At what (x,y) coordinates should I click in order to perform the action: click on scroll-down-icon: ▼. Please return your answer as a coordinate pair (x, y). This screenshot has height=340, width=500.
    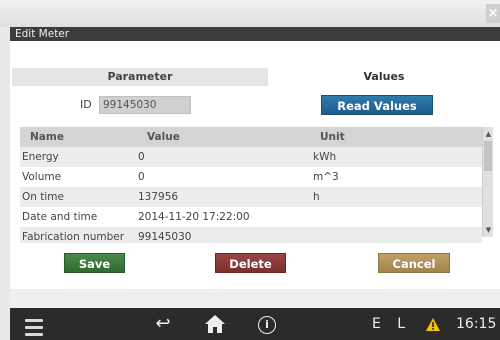
    Looking at the image, I should click on (488, 230).